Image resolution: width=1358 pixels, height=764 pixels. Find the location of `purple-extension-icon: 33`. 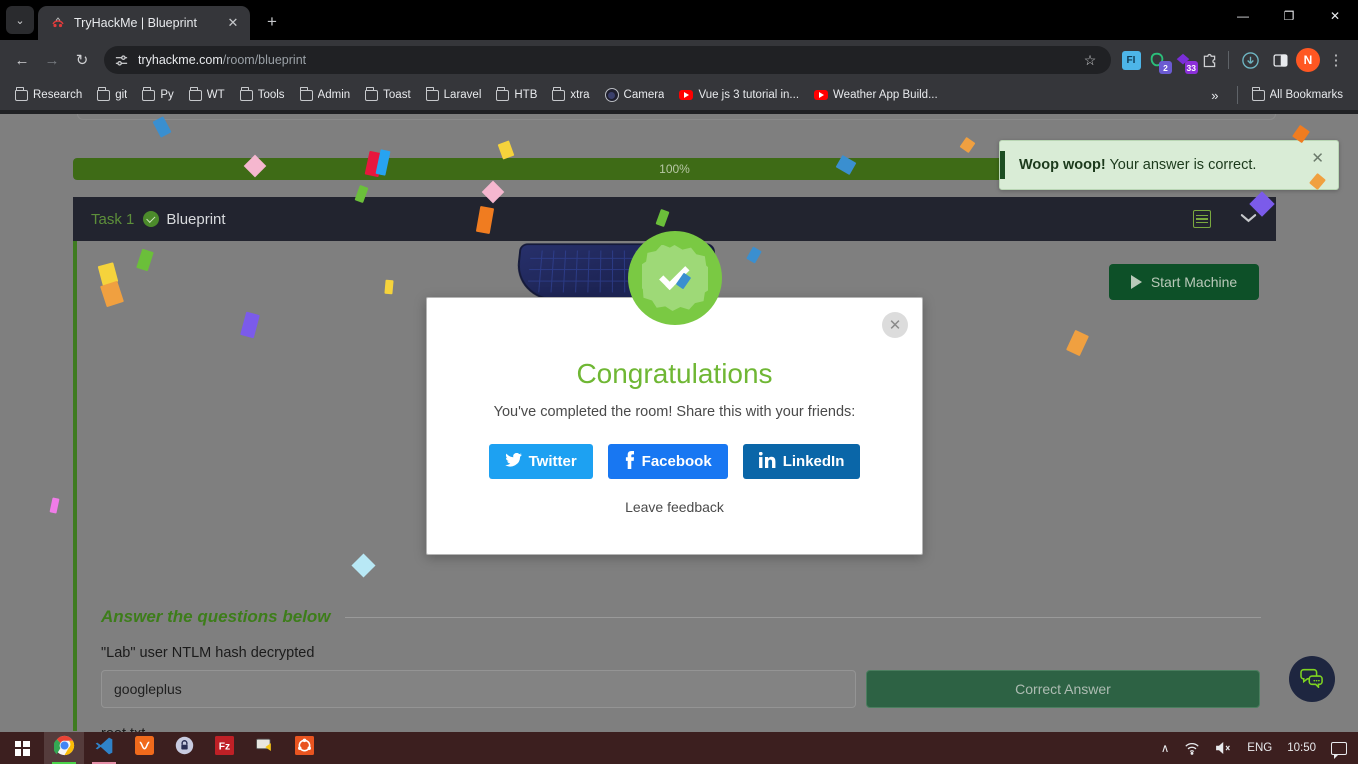

purple-extension-icon: 33 is located at coordinates (1184, 61).